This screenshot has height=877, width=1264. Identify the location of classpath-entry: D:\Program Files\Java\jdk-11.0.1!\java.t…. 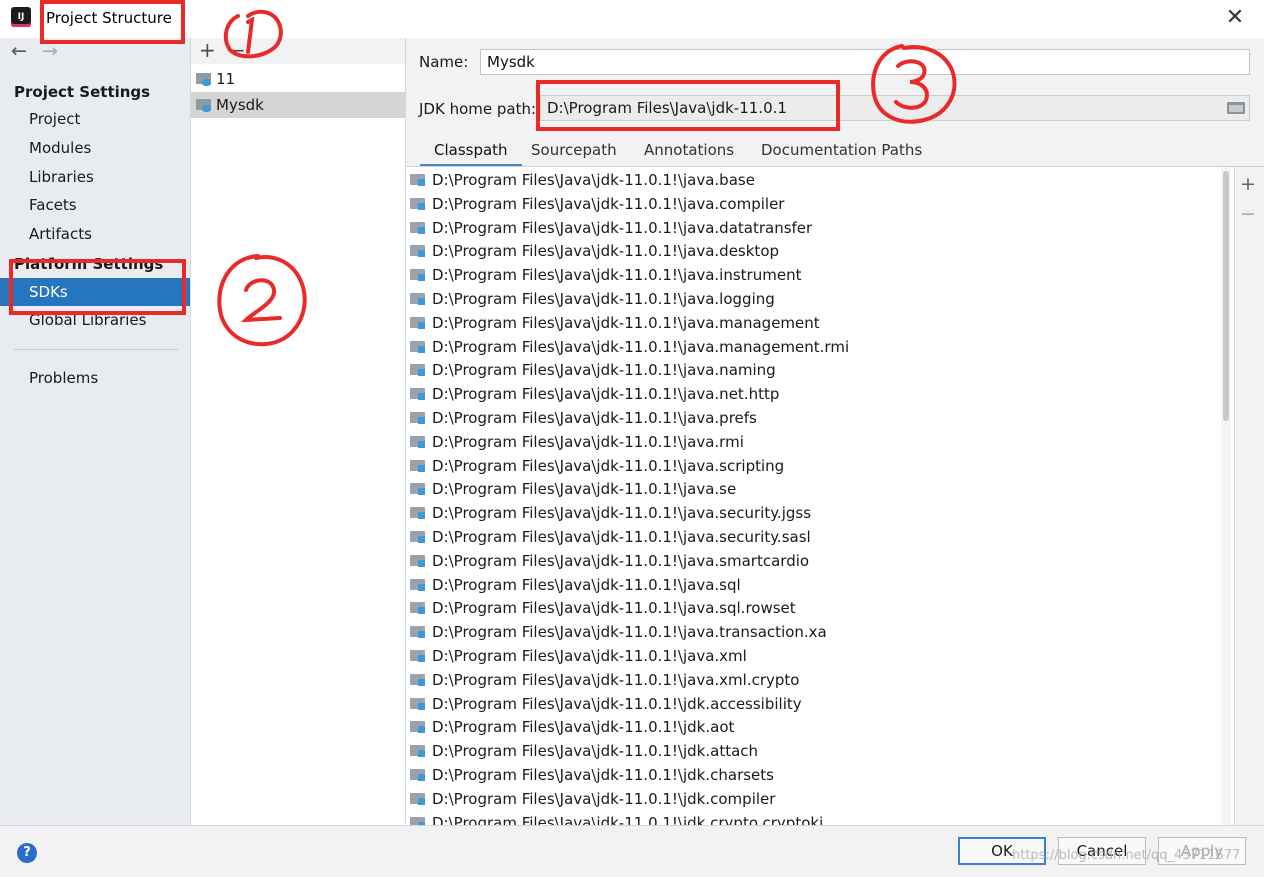
(813, 632).